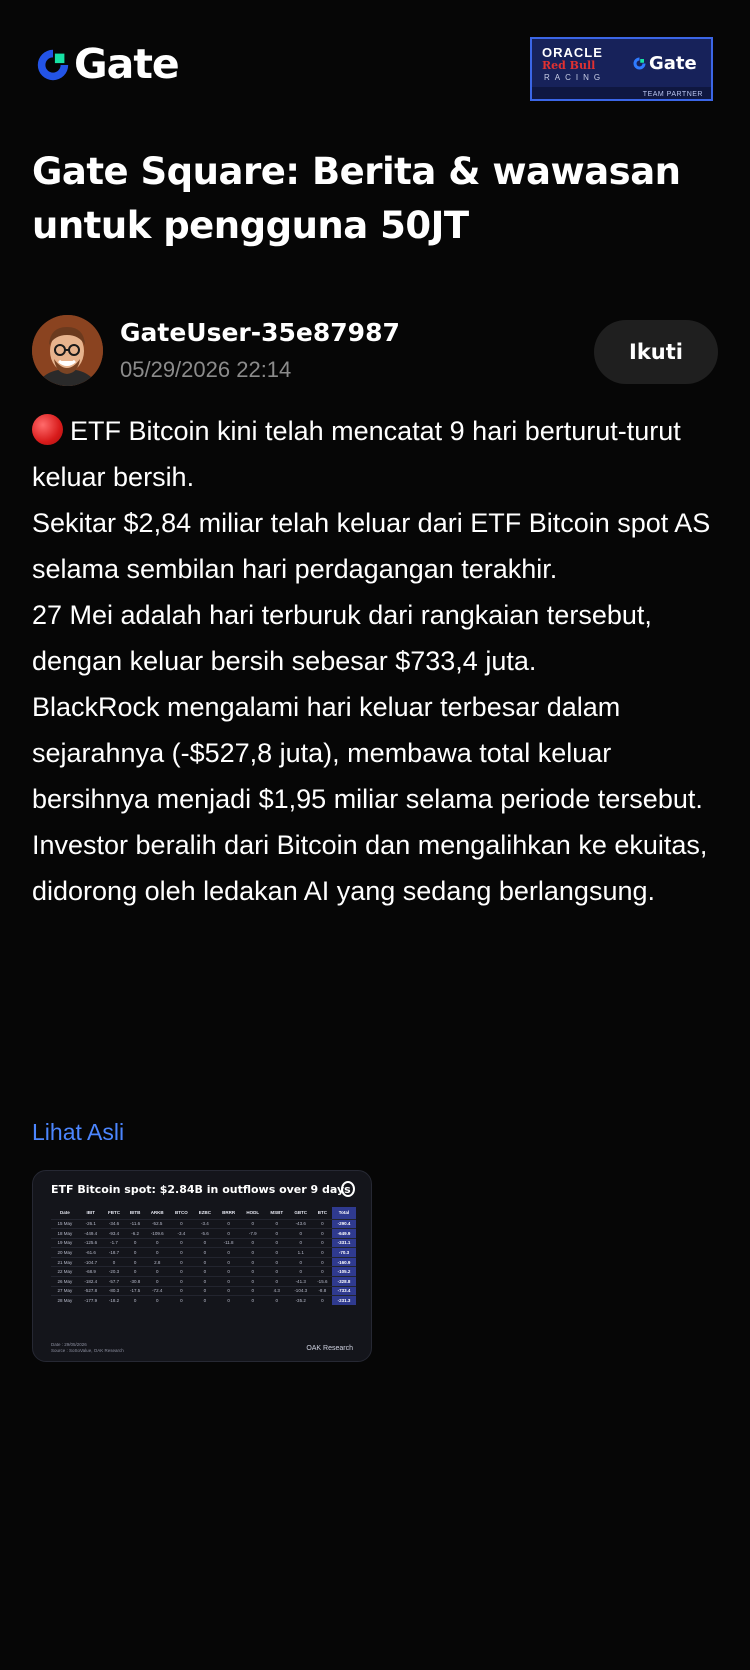  I want to click on table-cell: -70.3, so click(343, 1252).